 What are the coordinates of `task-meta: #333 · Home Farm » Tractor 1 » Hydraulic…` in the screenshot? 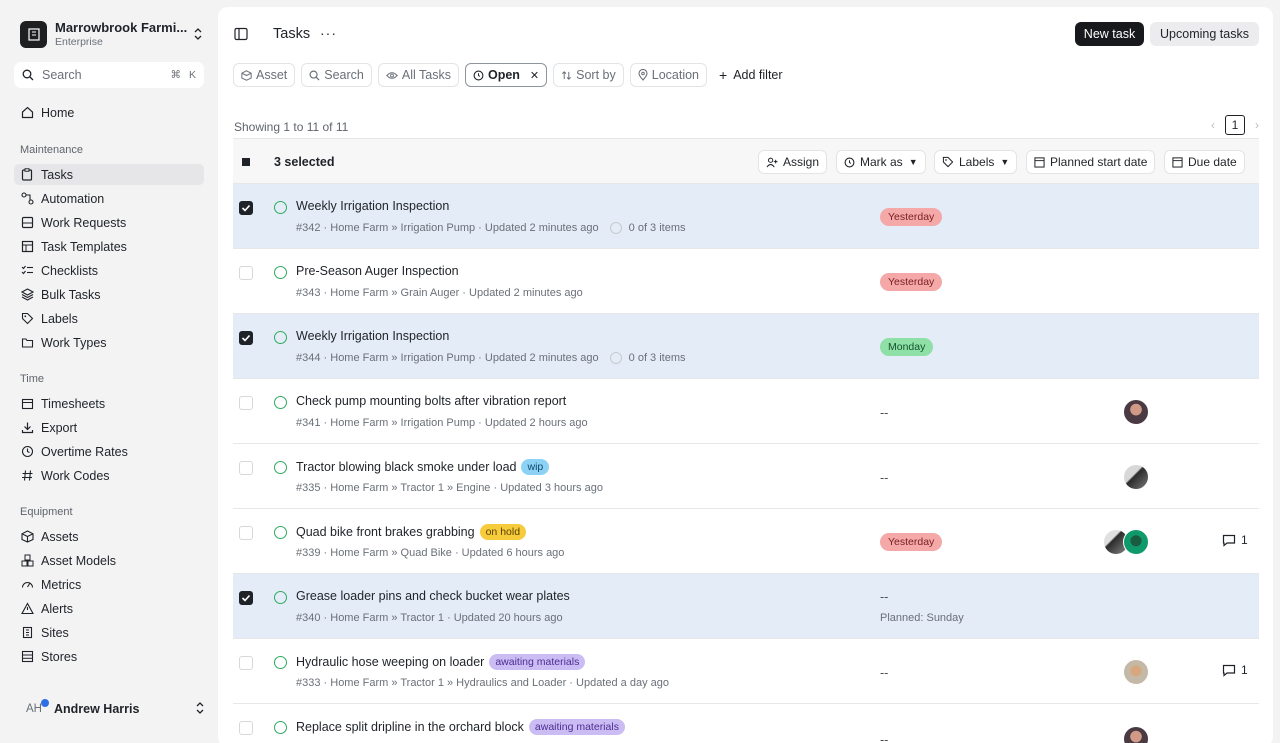 It's located at (482, 683).